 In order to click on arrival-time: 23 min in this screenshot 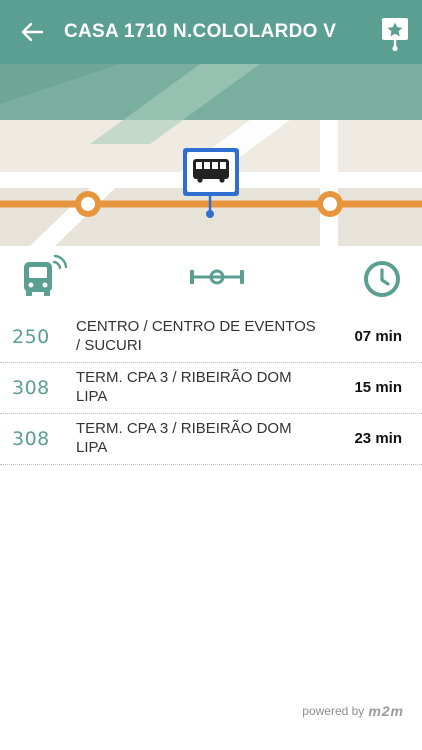, I will do `click(378, 438)`.